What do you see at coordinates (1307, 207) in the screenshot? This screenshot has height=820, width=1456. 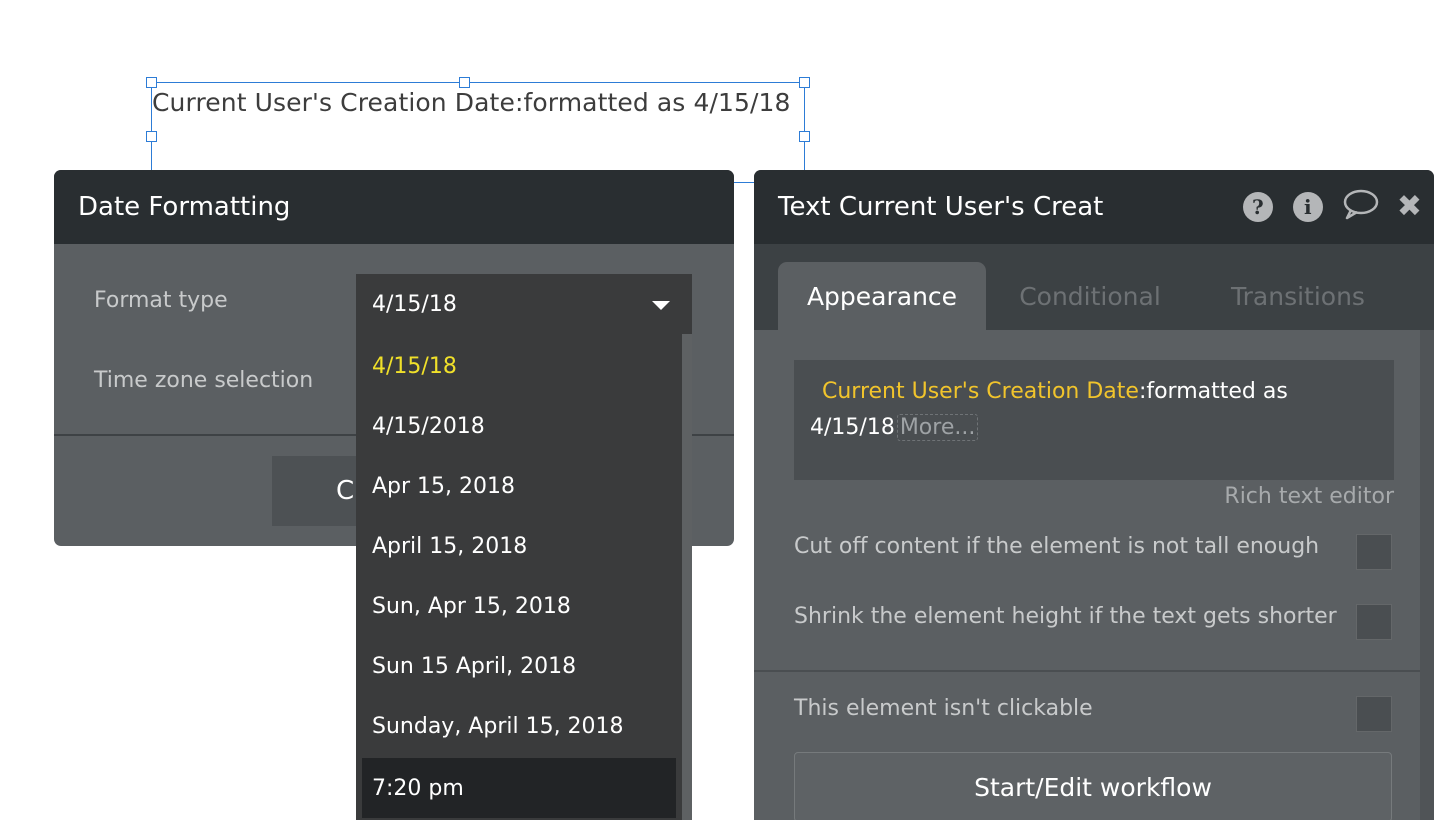 I see `info-icon: i` at bounding box center [1307, 207].